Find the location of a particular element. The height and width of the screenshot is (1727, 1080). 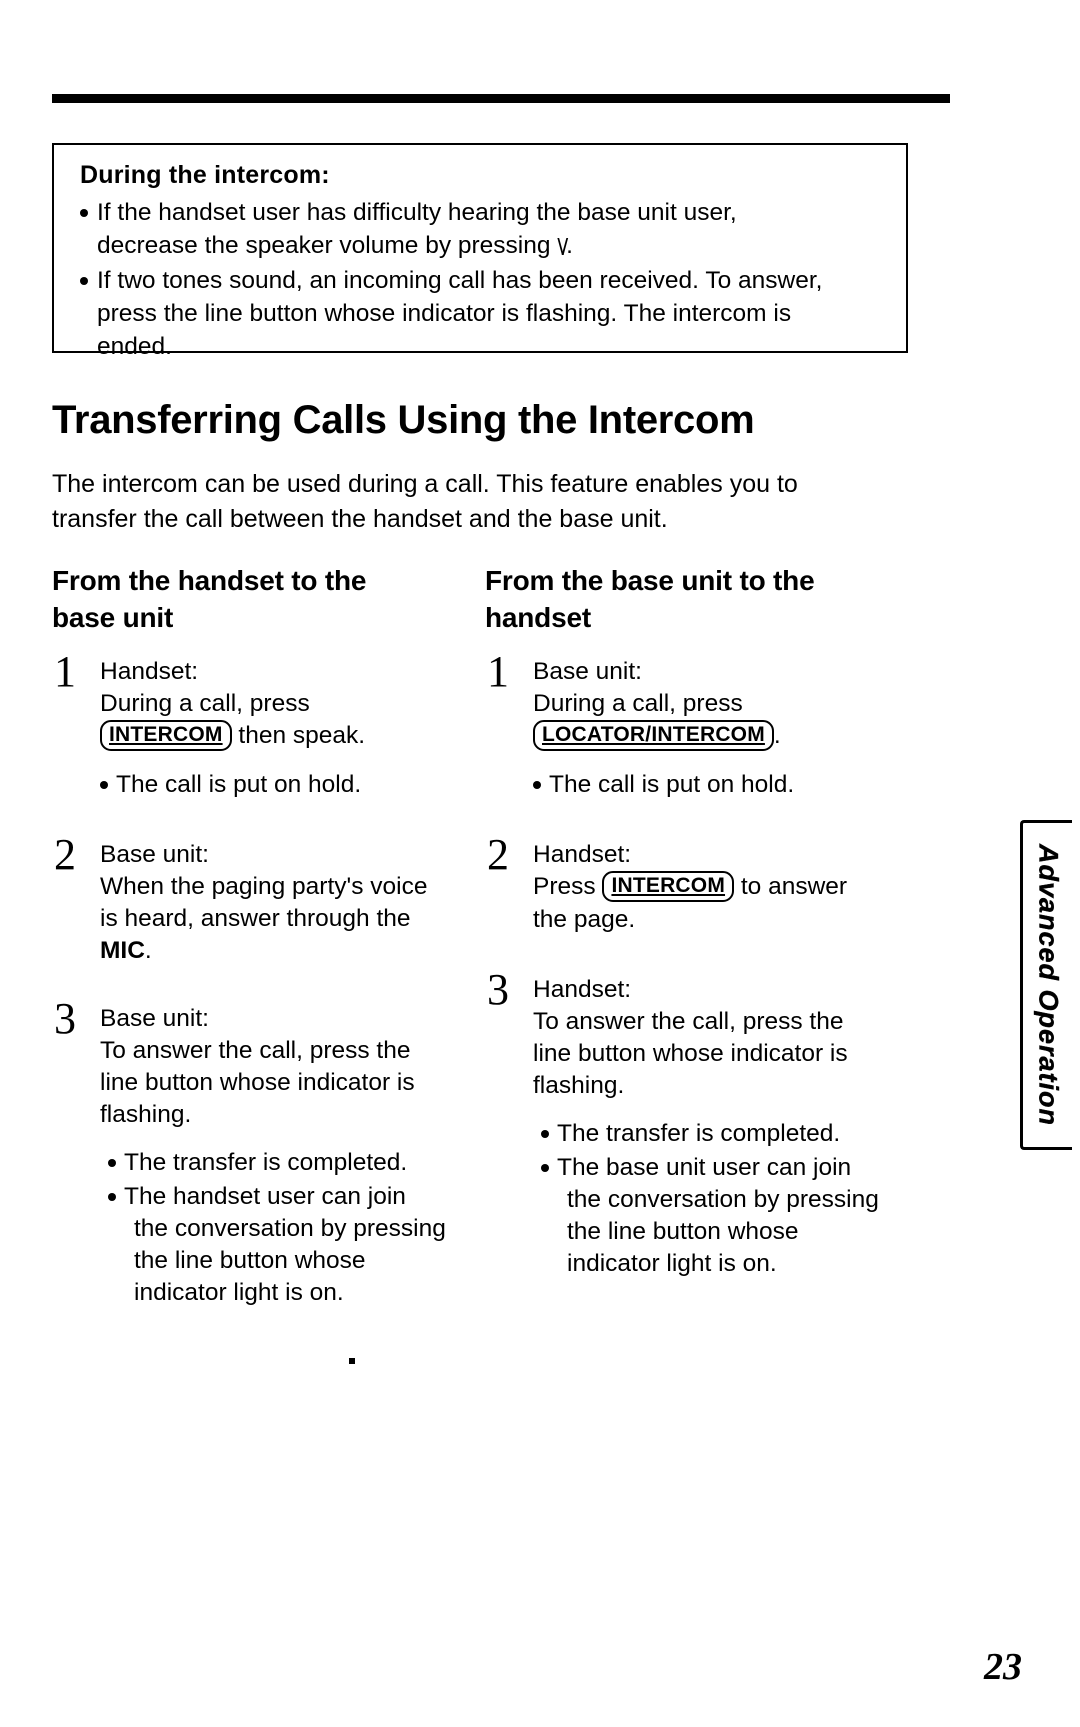

step-line1: When the paging party's voice is located at coordinates (264, 886).